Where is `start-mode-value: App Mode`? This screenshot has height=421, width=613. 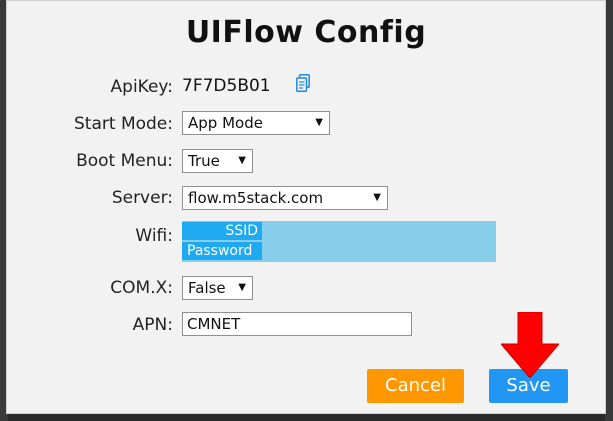 start-mode-value: App Mode is located at coordinates (225, 123).